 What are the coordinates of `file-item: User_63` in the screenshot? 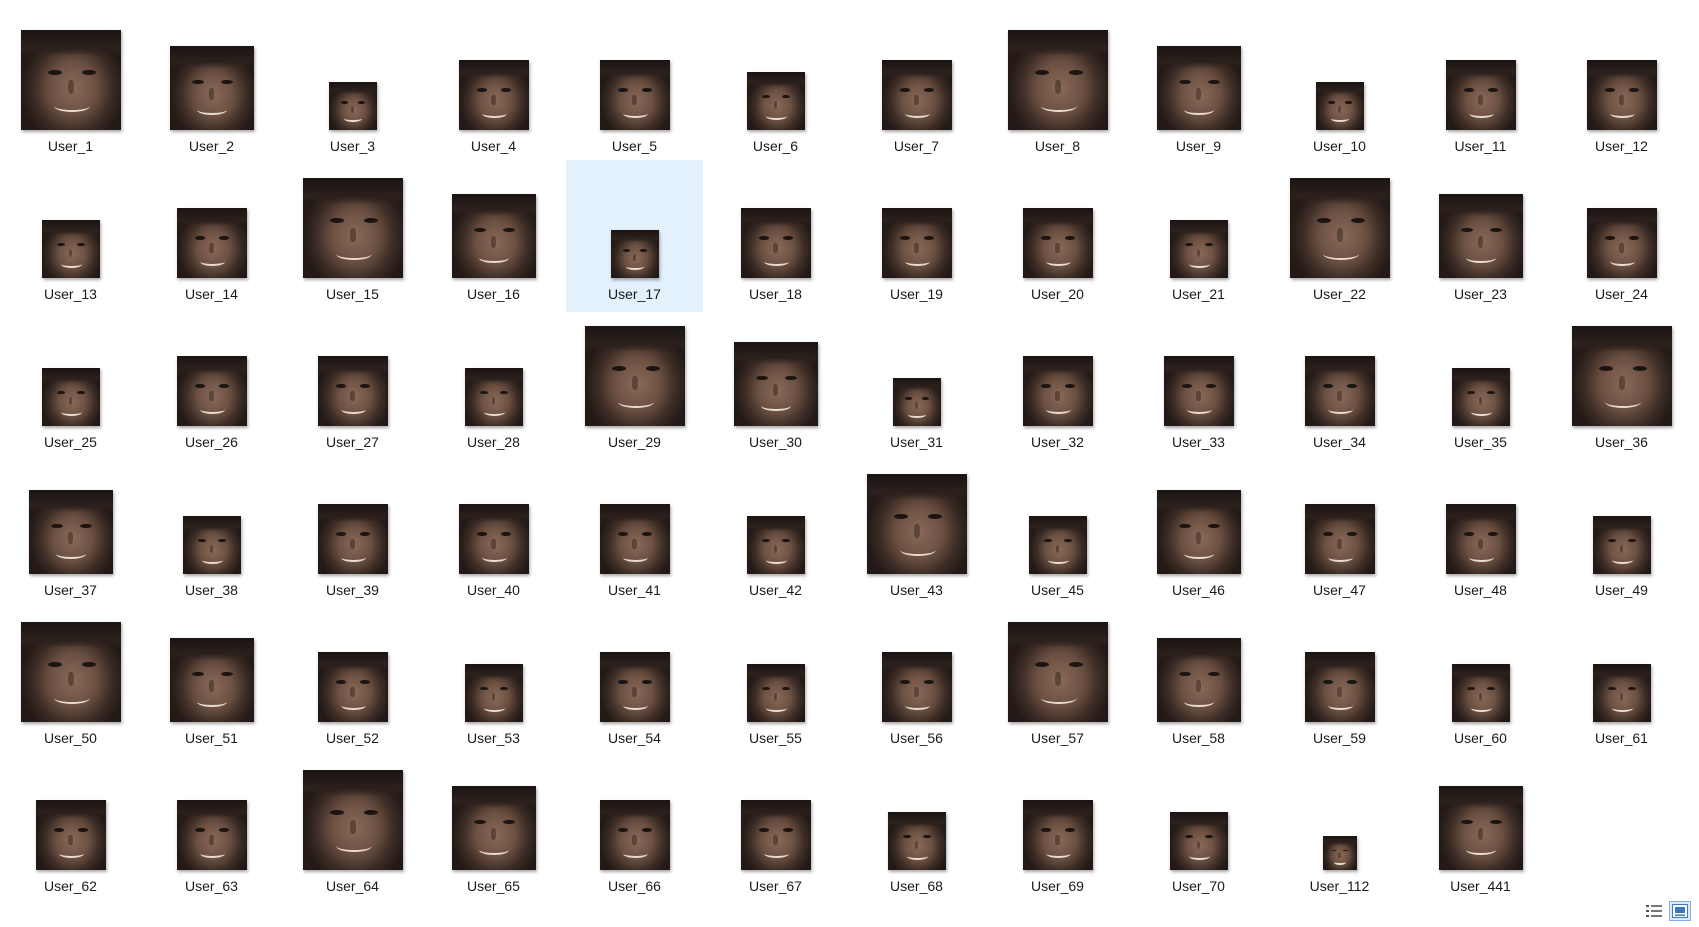 It's located at (211, 832).